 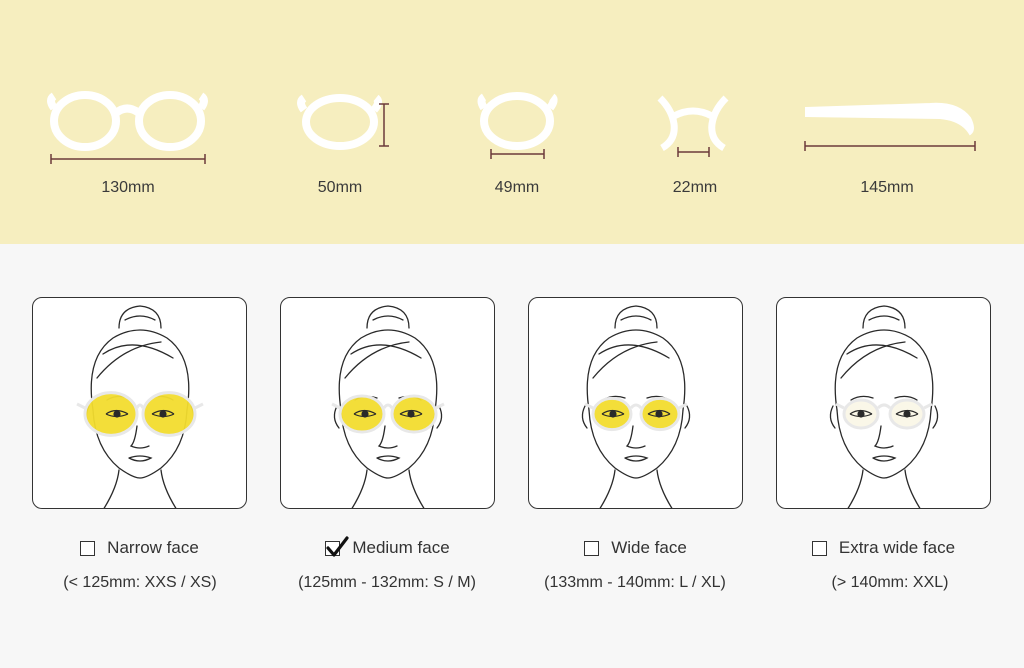 I want to click on option-wide-face: Wide face, so click(x=635, y=548).